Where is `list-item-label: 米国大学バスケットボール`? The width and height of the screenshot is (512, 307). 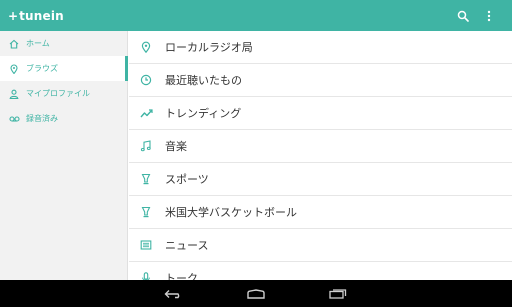 list-item-label: 米国大学バスケットボール is located at coordinates (231, 212).